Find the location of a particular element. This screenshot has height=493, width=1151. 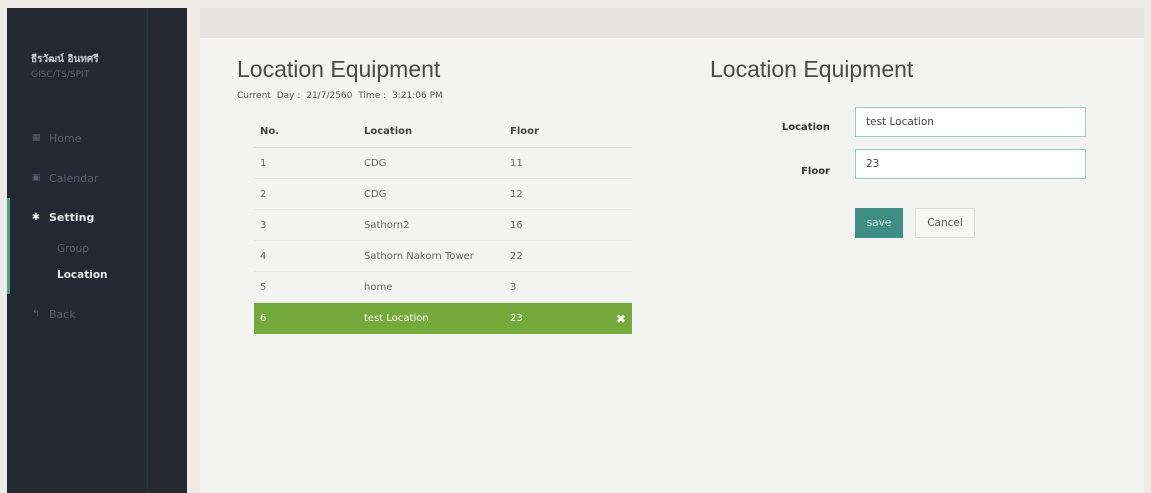

table-row: 4 Sathorn Nakorn Tower 22 is located at coordinates (443, 256).